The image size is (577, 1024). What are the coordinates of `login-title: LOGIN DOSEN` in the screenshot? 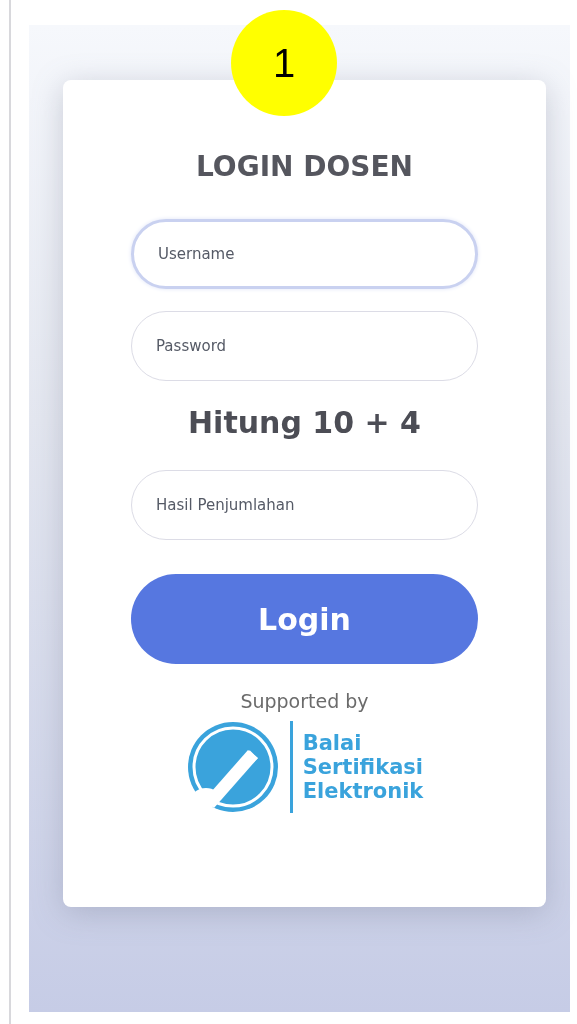 It's located at (304, 166).